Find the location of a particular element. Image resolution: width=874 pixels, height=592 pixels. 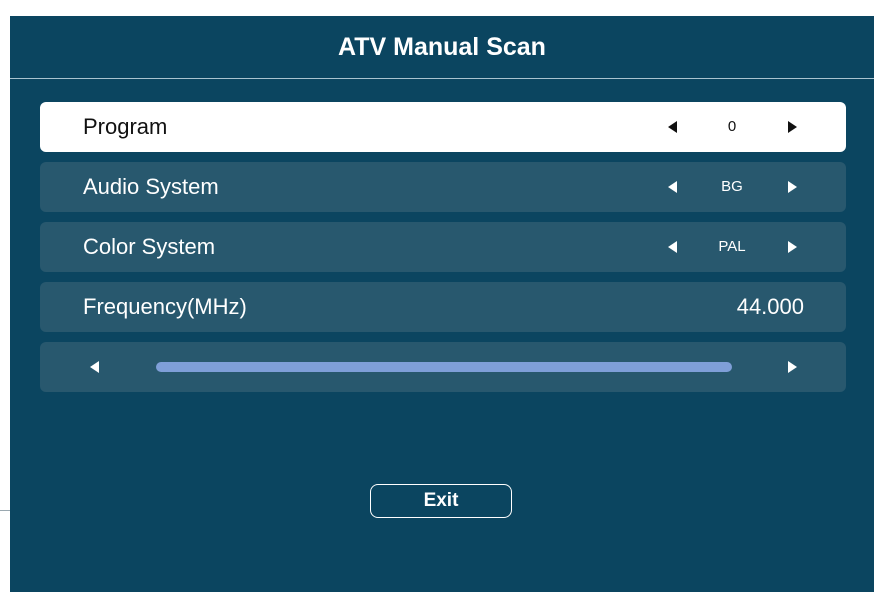

frequency-slider-row is located at coordinates (443, 367).